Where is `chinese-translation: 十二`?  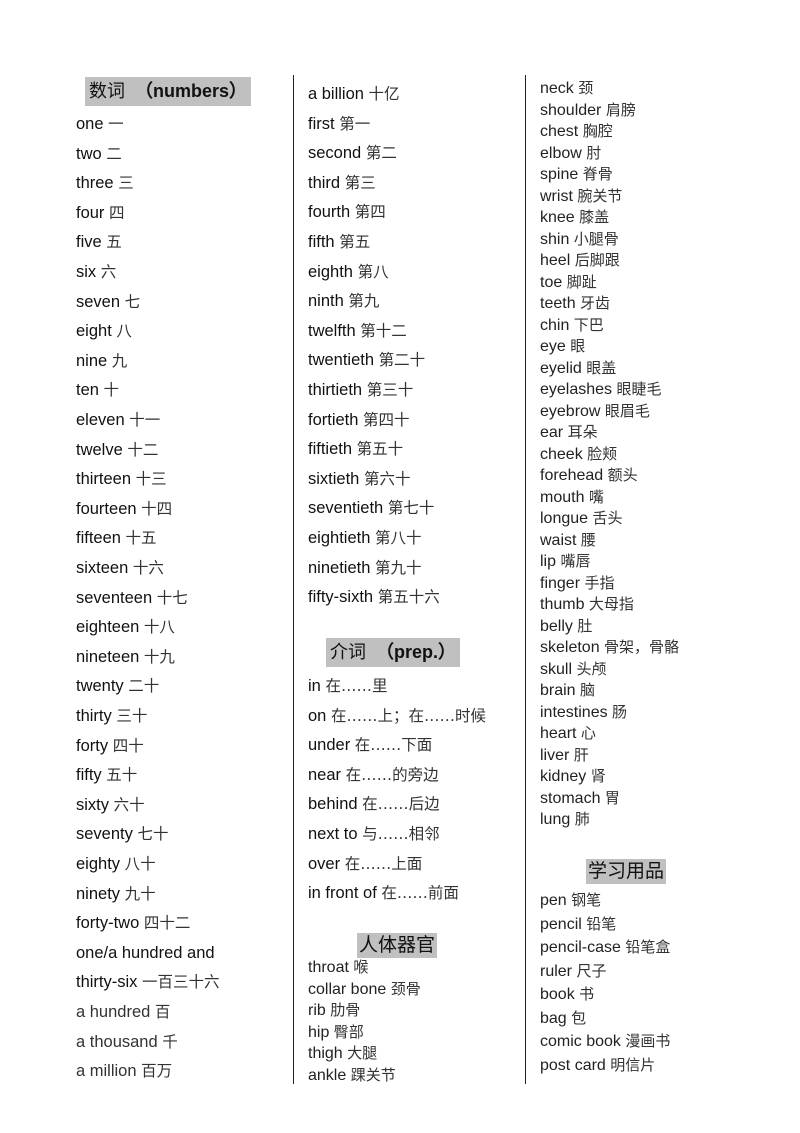 chinese-translation: 十二 is located at coordinates (143, 449).